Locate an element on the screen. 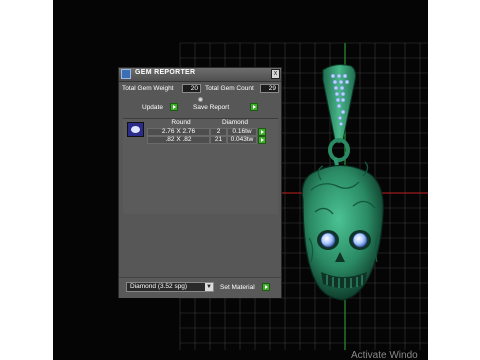 The height and width of the screenshot is (360, 480). round-gem-thumbnail-icon is located at coordinates (135, 129).